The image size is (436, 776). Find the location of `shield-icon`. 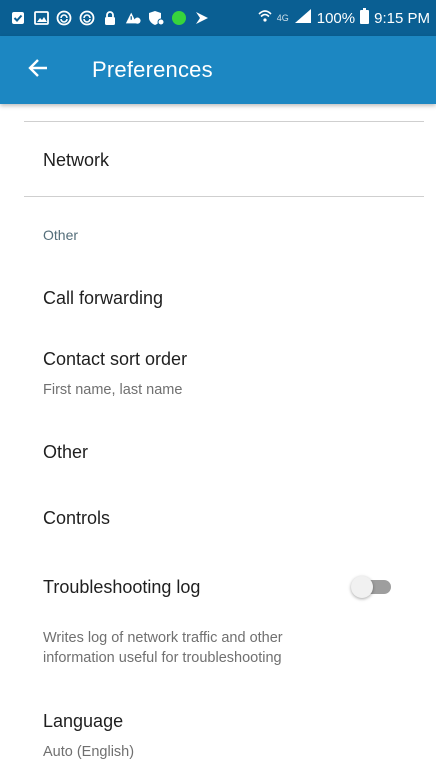

shield-icon is located at coordinates (156, 18).